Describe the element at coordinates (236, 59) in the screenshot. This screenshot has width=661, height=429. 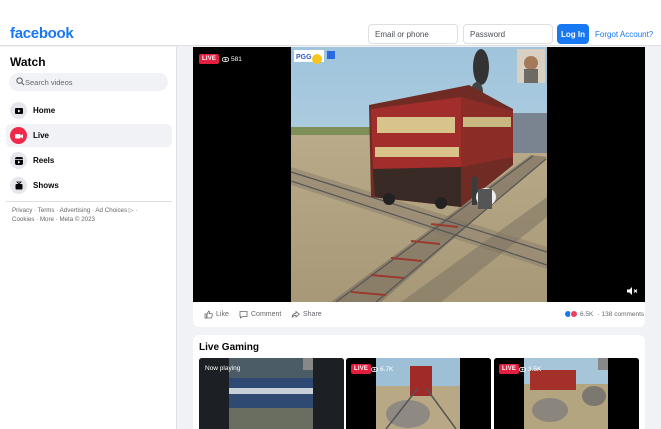
I see `viewer-count-value: 581` at that location.